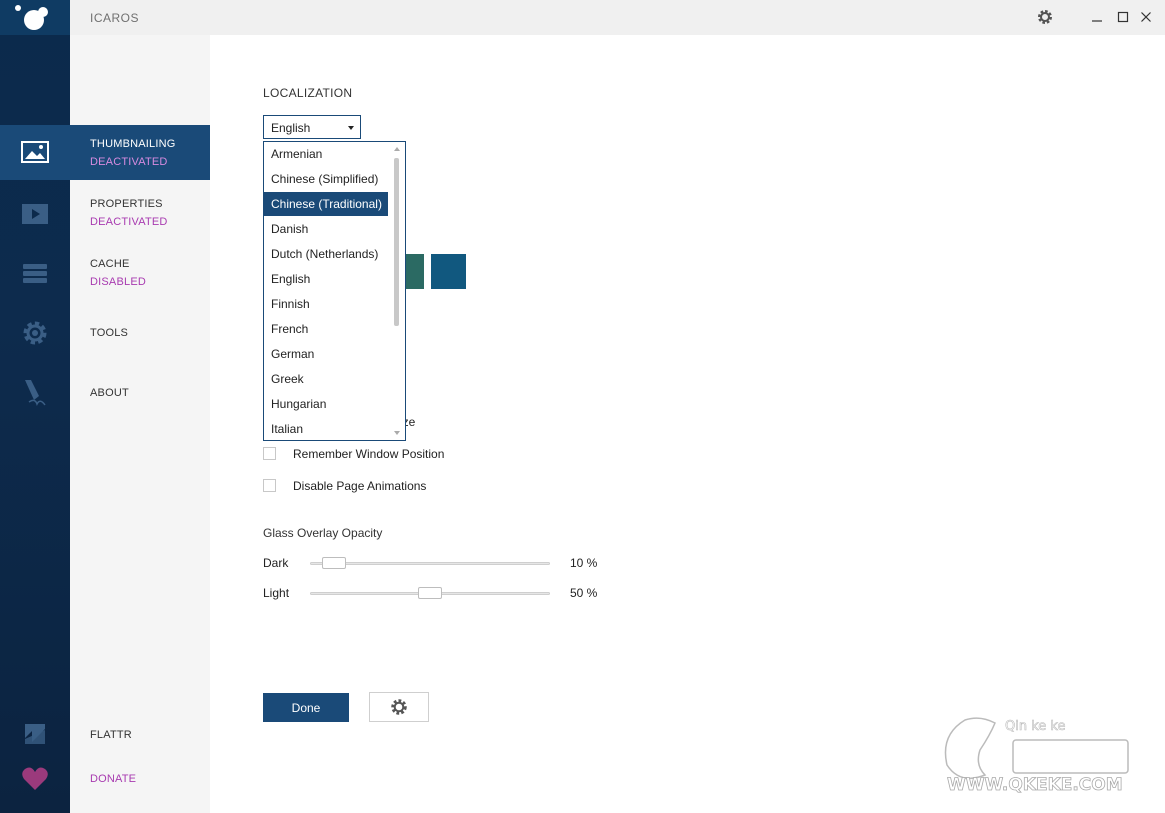  Describe the element at coordinates (35, 779) in the screenshot. I see `heart-icon` at that location.